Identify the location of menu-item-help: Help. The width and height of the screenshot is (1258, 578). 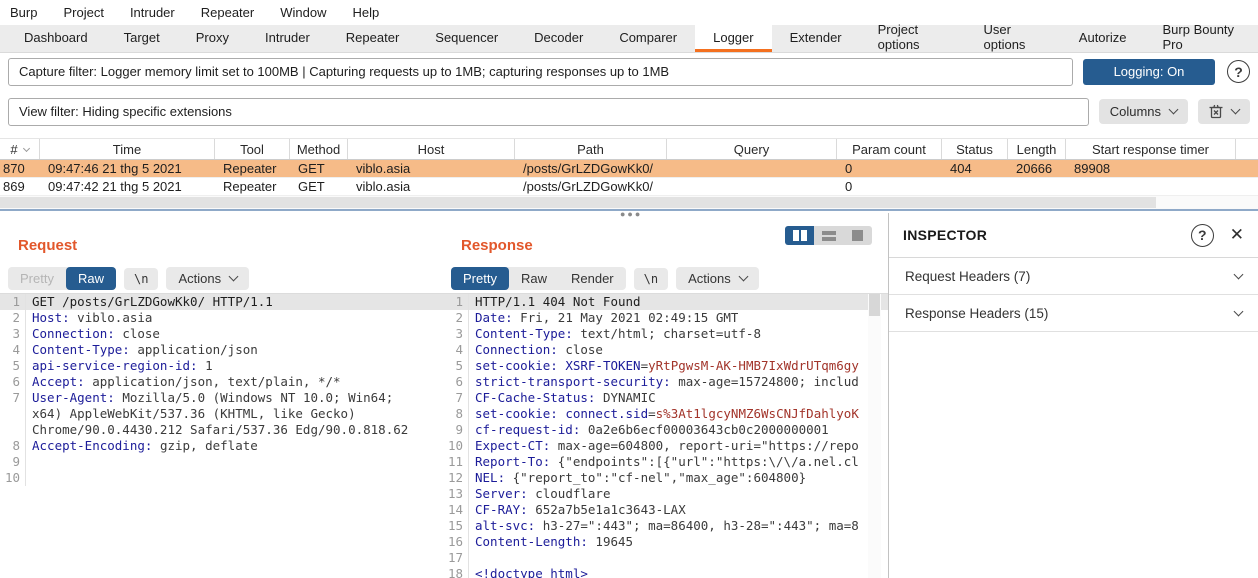
(365, 12).